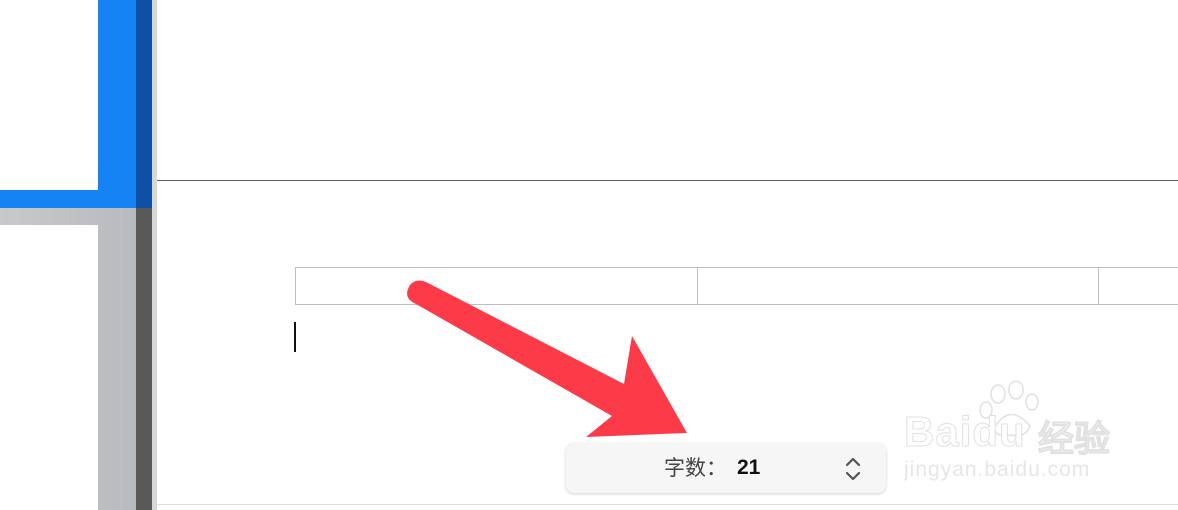 The image size is (1178, 510). I want to click on word-count-label: 字数：, so click(695, 468).